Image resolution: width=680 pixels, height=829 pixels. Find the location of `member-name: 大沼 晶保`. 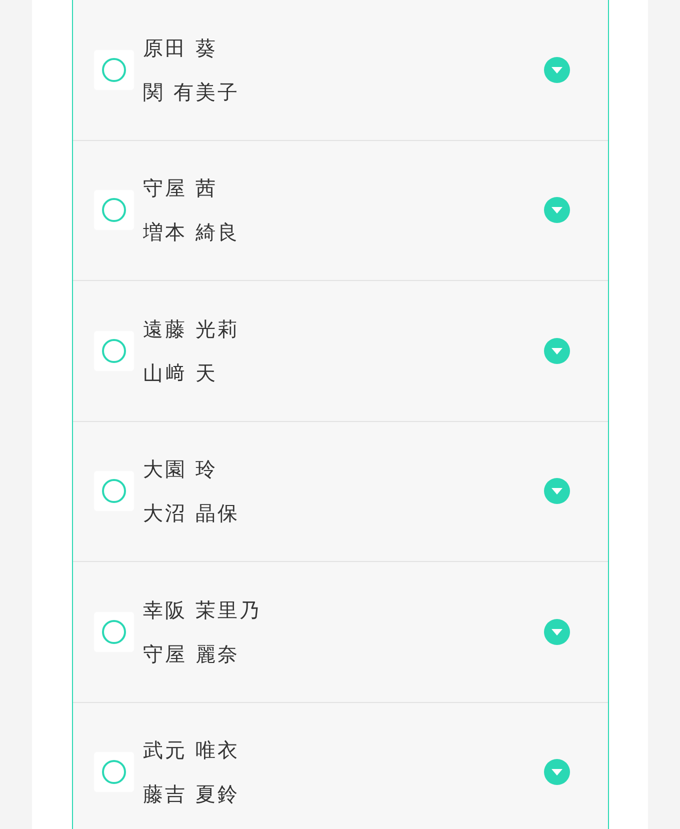

member-name: 大沼 晶保 is located at coordinates (191, 514).